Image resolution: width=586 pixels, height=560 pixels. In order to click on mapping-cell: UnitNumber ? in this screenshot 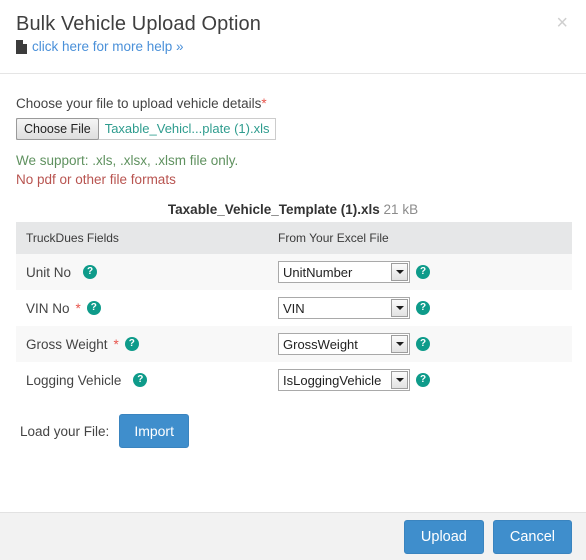, I will do `click(420, 272)`.